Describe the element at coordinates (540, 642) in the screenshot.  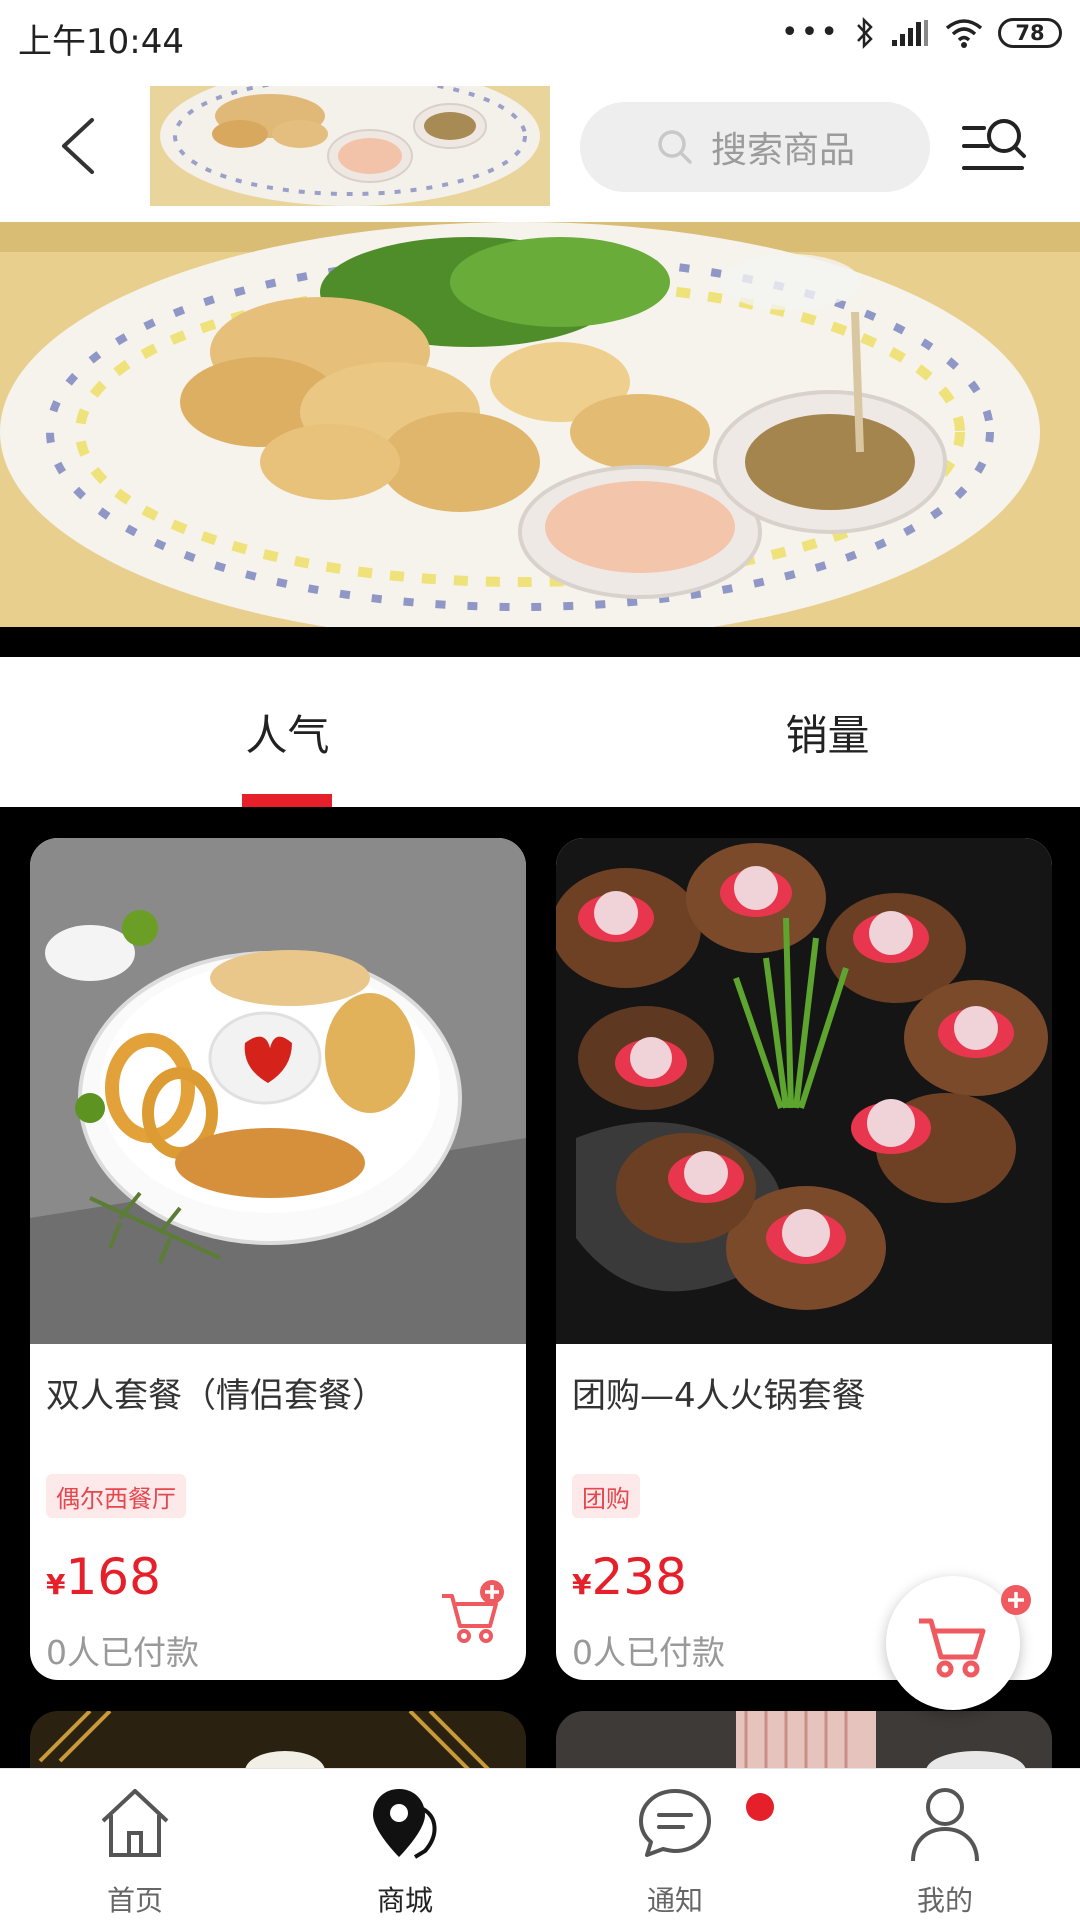
I see `hero-divider` at that location.